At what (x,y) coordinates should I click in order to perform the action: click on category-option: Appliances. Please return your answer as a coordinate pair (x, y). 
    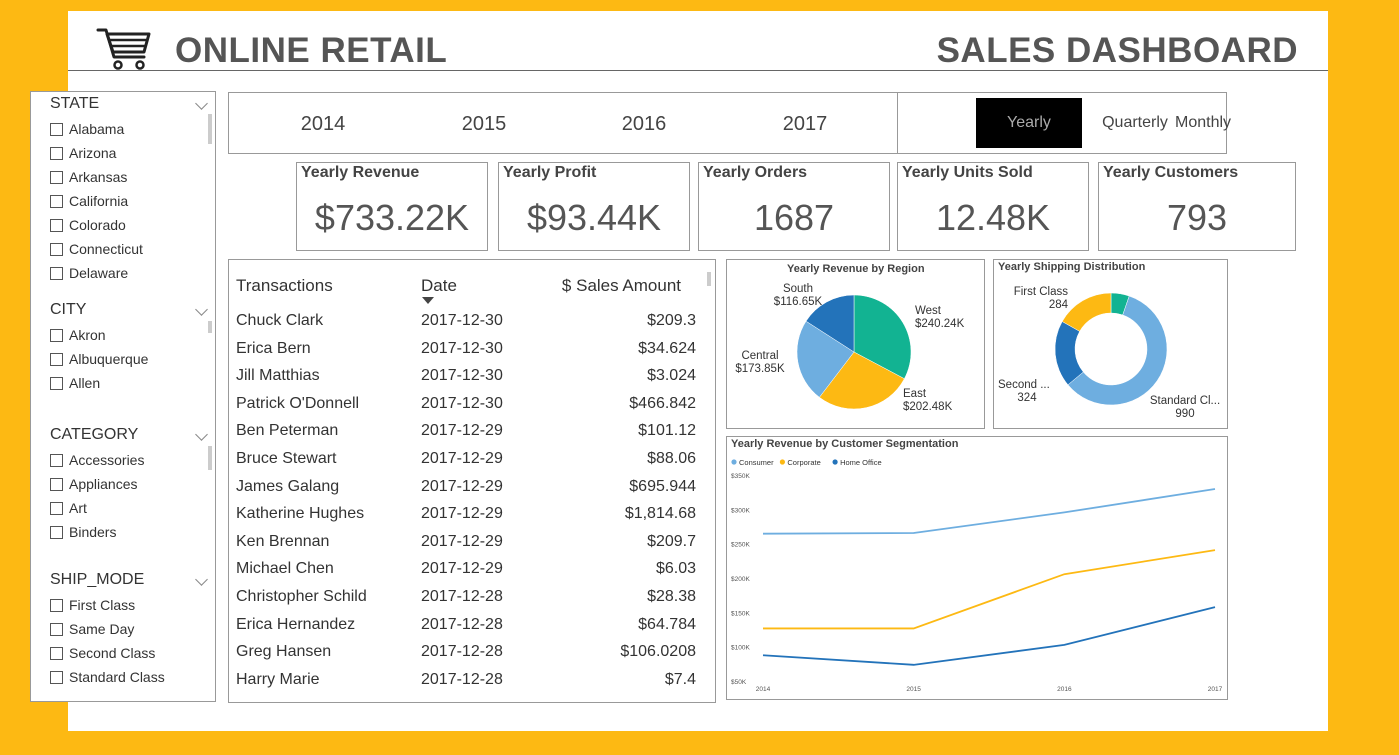
    Looking at the image, I should click on (131, 484).